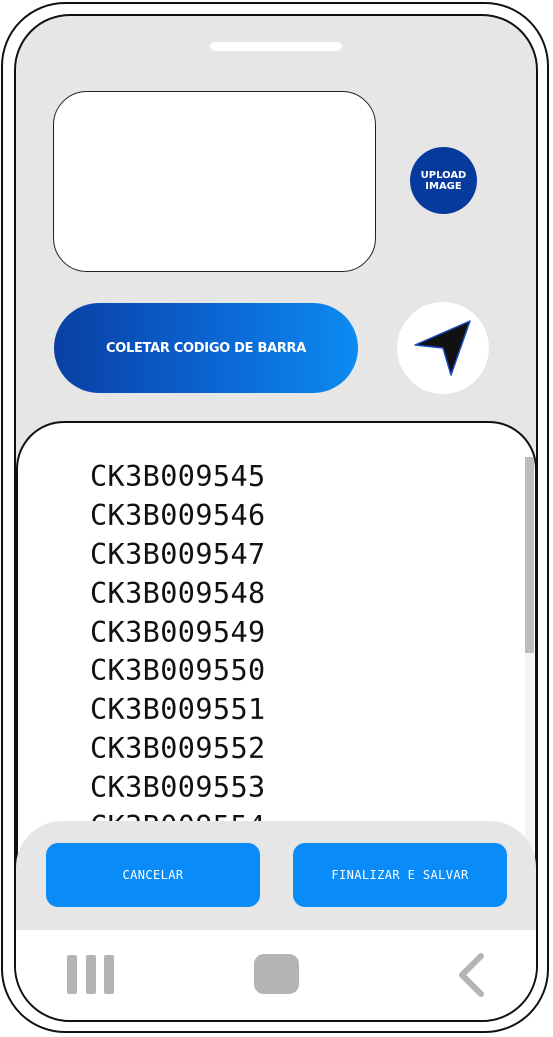 The height and width of the screenshot is (1037, 553). Describe the element at coordinates (90, 974) in the screenshot. I see `recent-apps-icon` at that location.